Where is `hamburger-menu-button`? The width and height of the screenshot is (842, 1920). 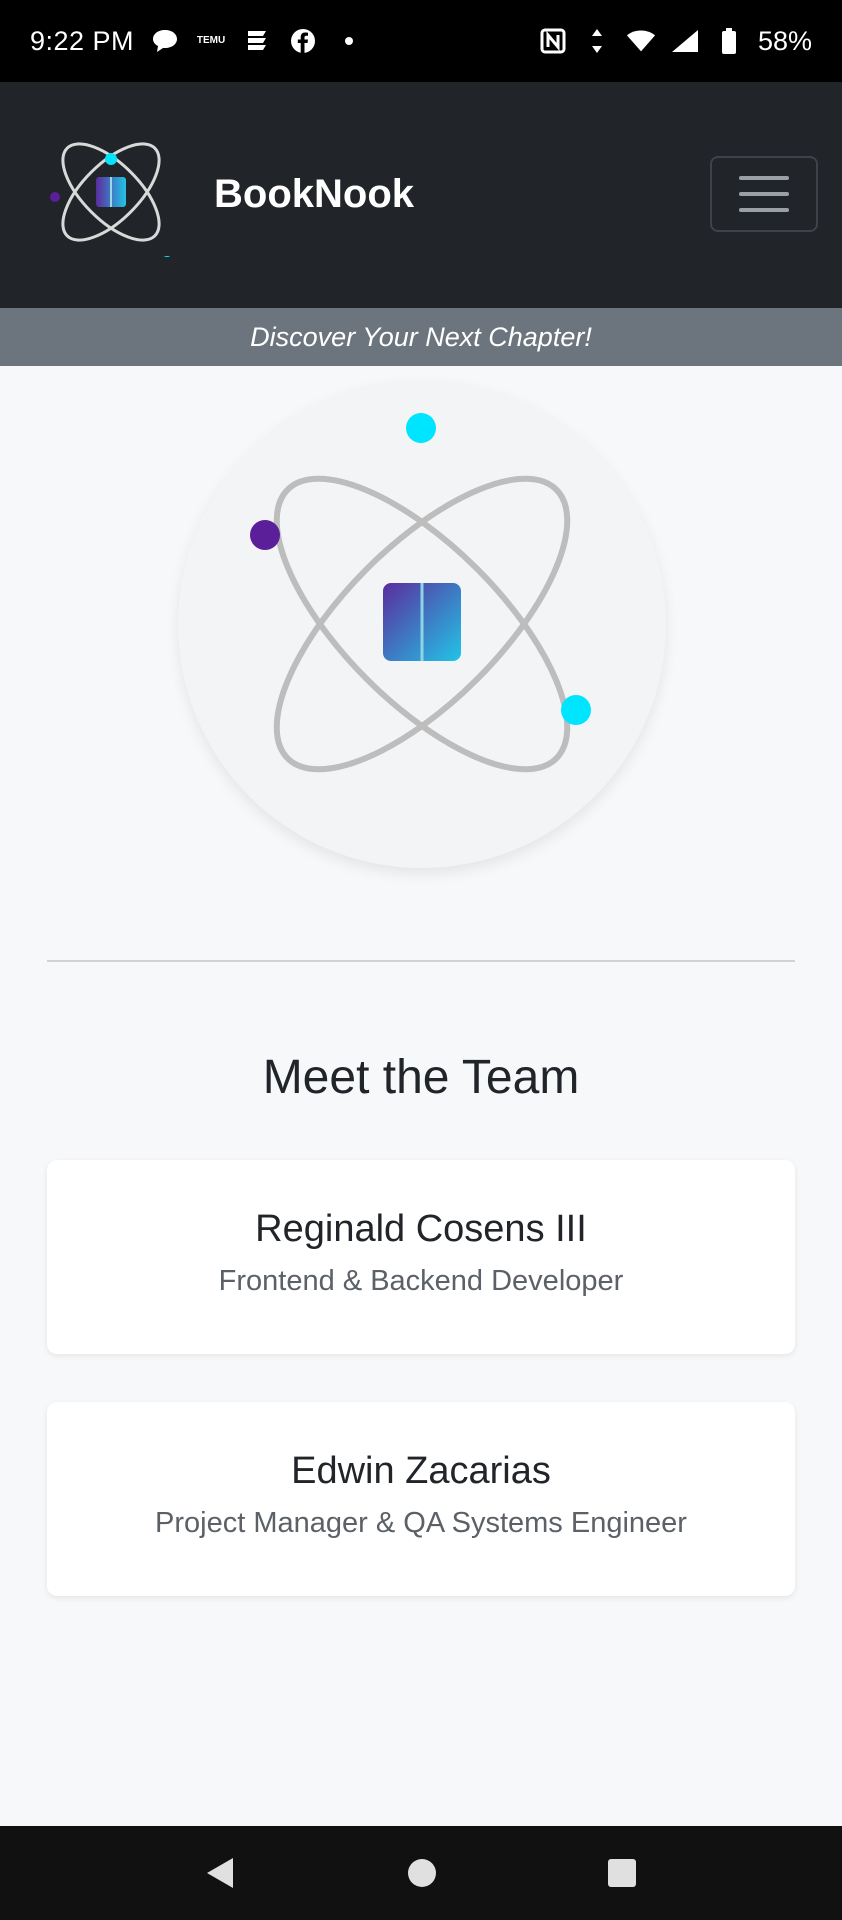 hamburger-menu-button is located at coordinates (764, 194).